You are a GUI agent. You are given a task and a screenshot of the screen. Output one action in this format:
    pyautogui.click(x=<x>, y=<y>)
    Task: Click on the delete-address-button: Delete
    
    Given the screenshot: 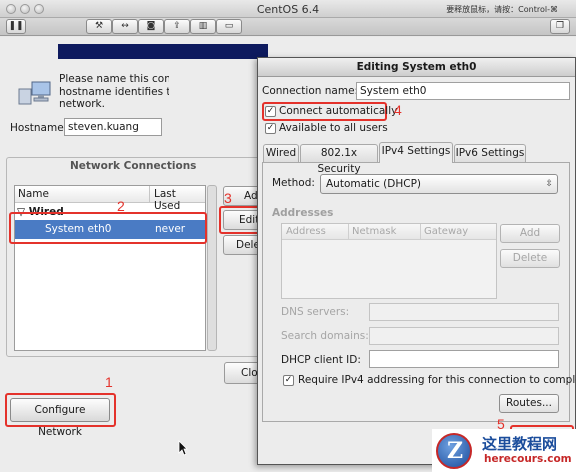 What is the action you would take?
    pyautogui.click(x=530, y=258)
    